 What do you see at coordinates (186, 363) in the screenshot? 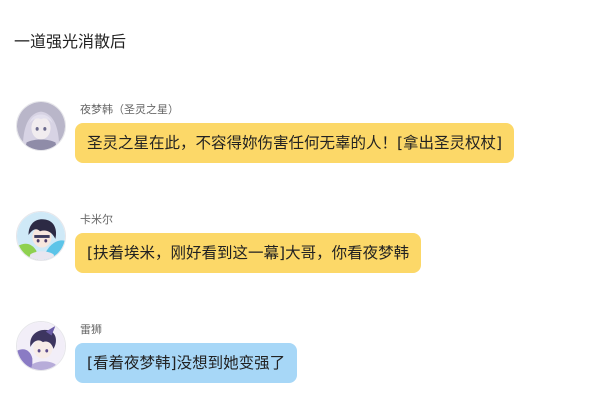
I see `speech-bubble: [看着夜梦韩]没想到她变强了` at bounding box center [186, 363].